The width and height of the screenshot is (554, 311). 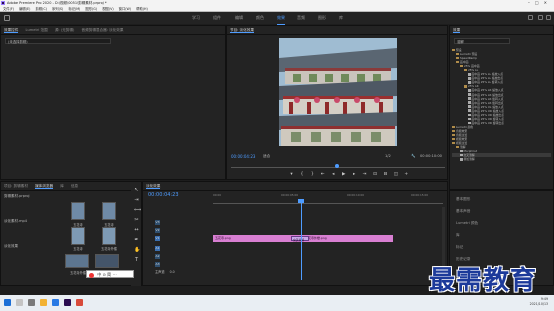 I want to click on project-file: 剪辑素材.prproj, so click(x=16, y=196).